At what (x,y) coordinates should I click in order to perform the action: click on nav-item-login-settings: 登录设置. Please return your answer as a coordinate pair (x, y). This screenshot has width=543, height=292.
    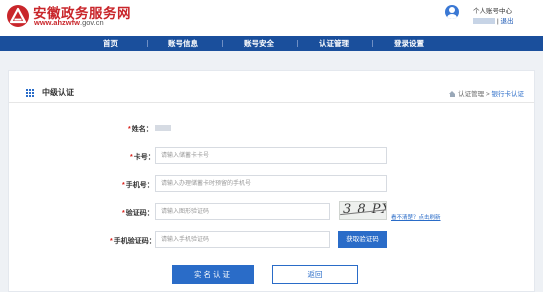
    Looking at the image, I should click on (409, 43).